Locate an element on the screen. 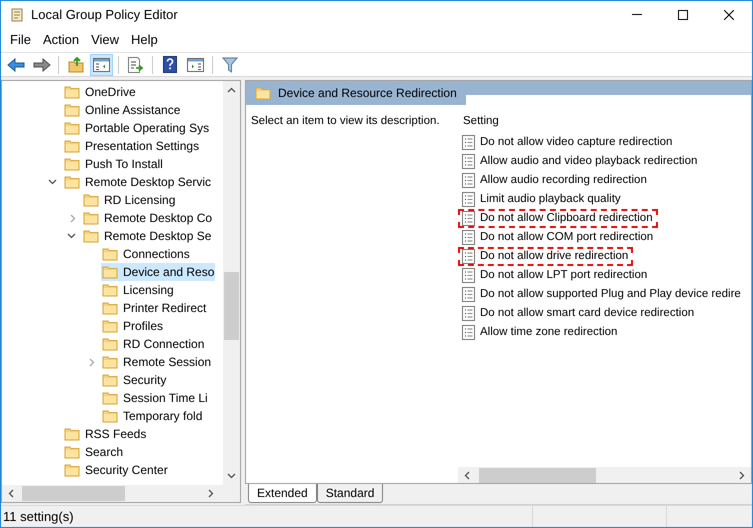  vertical-scrollbar is located at coordinates (231, 283).